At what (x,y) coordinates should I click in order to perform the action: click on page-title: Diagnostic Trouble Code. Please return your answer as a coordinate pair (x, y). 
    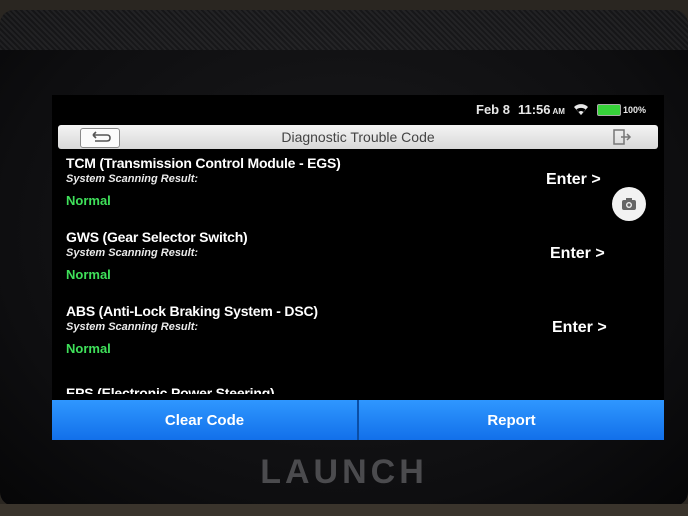
    Looking at the image, I should click on (358, 137).